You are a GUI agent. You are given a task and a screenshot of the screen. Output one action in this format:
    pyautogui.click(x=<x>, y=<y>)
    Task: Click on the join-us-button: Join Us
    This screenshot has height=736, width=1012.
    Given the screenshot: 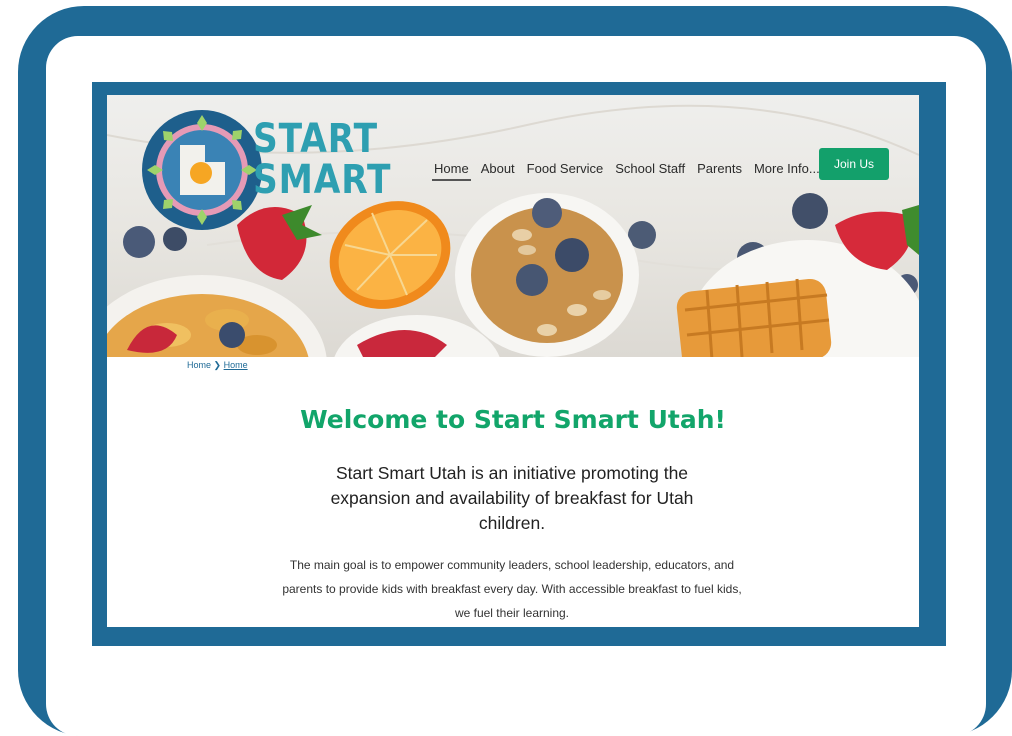 What is the action you would take?
    pyautogui.click(x=854, y=164)
    